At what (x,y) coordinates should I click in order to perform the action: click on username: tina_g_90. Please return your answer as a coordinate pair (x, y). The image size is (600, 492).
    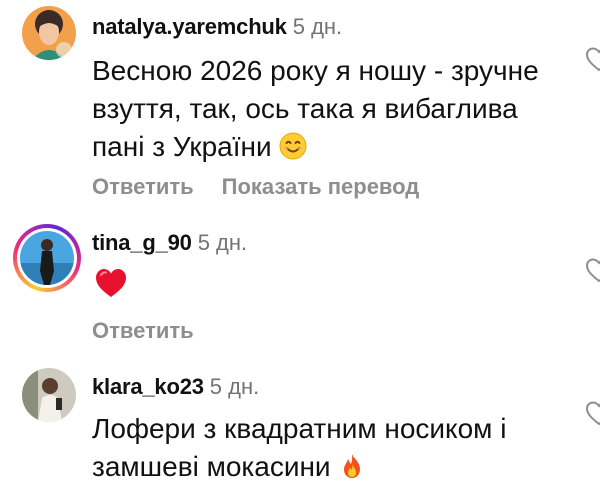
    Looking at the image, I should click on (142, 242).